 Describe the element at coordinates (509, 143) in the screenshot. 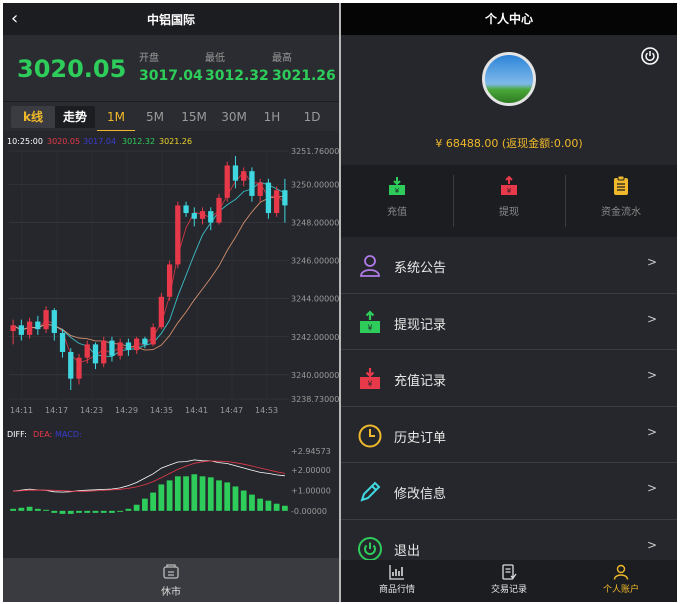

I see `account-balance: ¥ 68488.00 (返现金额:0.00)` at that location.